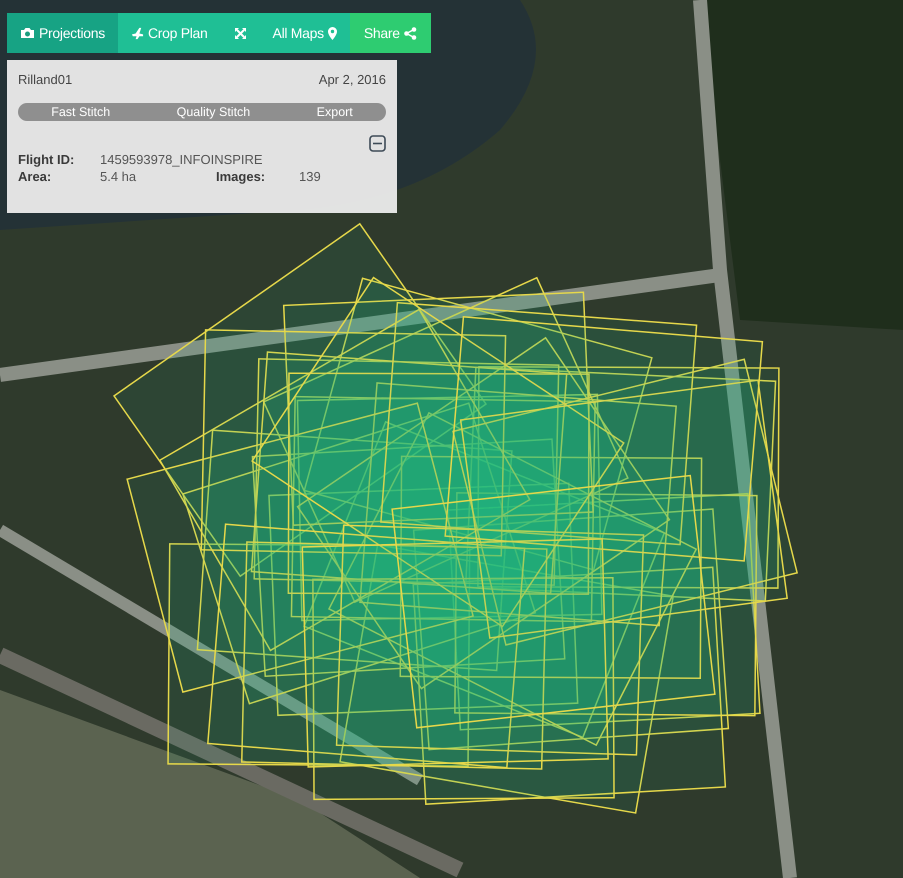 The height and width of the screenshot is (878, 903). I want to click on toolbar-tab: Crop Plan, so click(169, 33).